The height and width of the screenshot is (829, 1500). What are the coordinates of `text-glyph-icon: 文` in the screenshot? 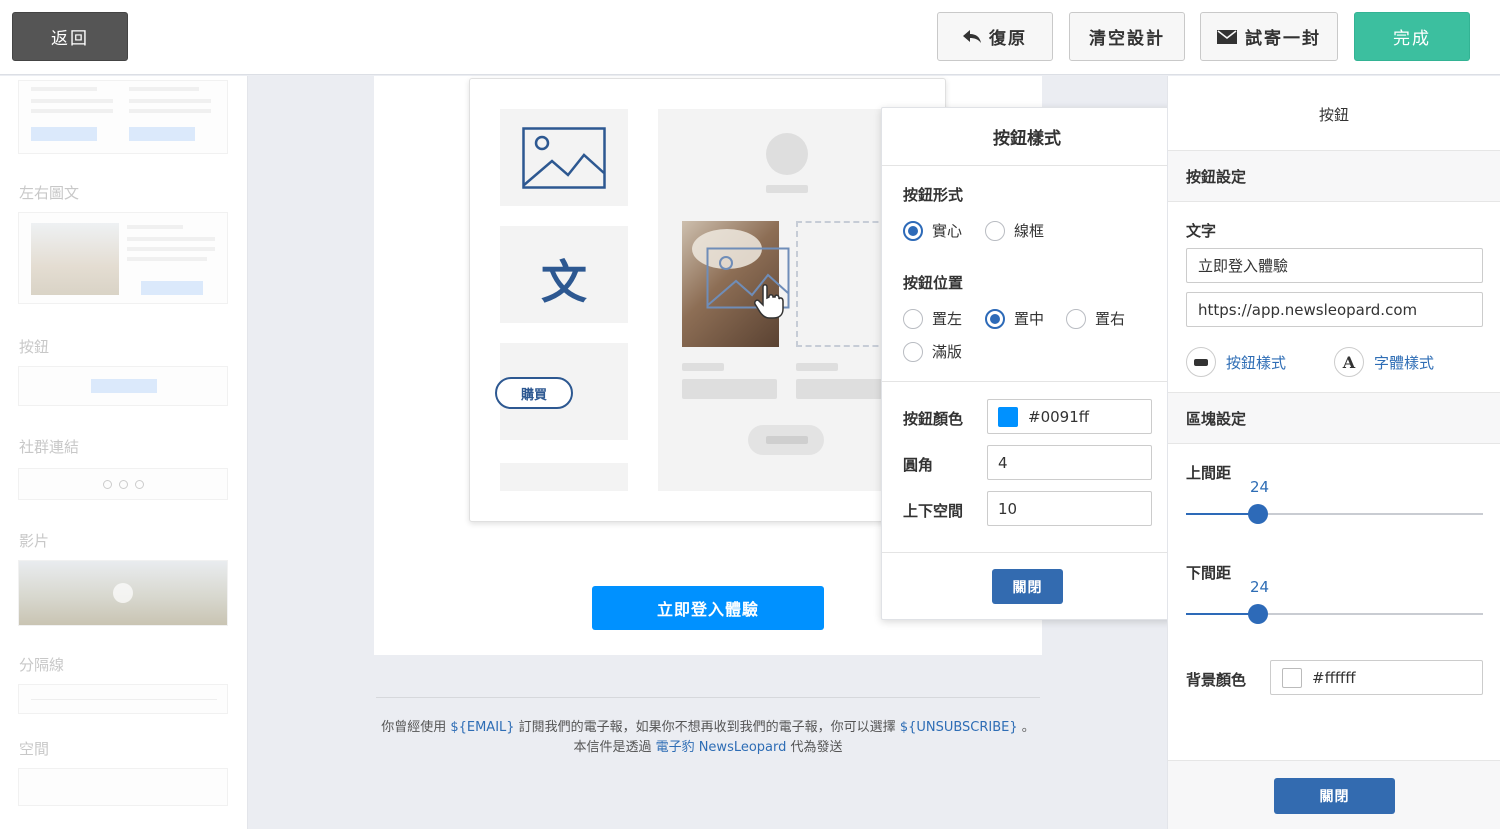 It's located at (564, 282).